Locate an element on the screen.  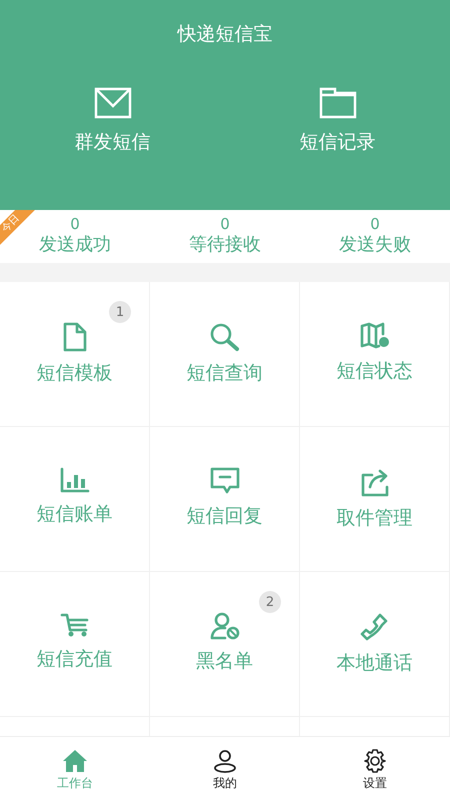
document-icon is located at coordinates (75, 337).